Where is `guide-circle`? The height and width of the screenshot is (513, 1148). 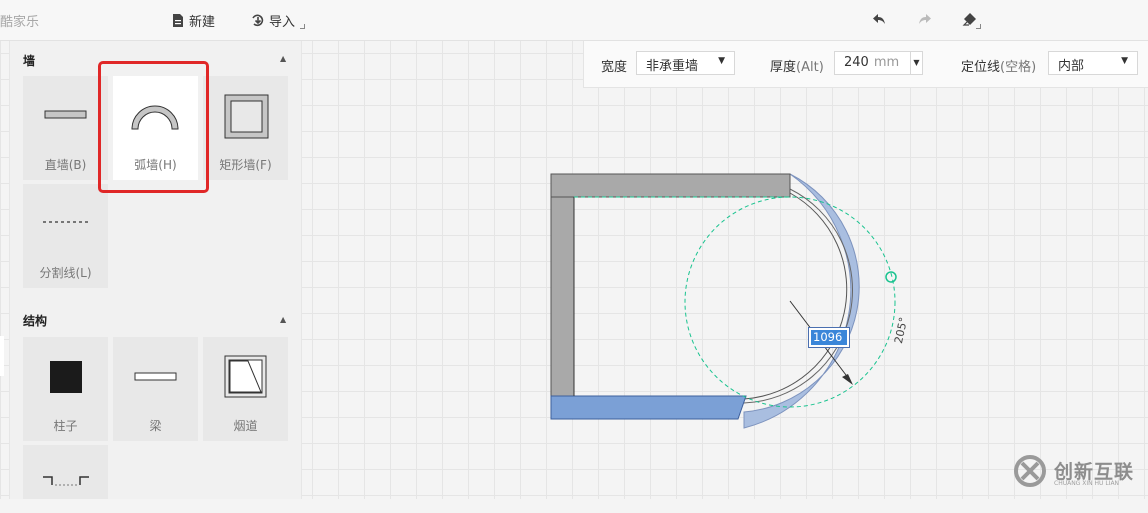 guide-circle is located at coordinates (790, 302).